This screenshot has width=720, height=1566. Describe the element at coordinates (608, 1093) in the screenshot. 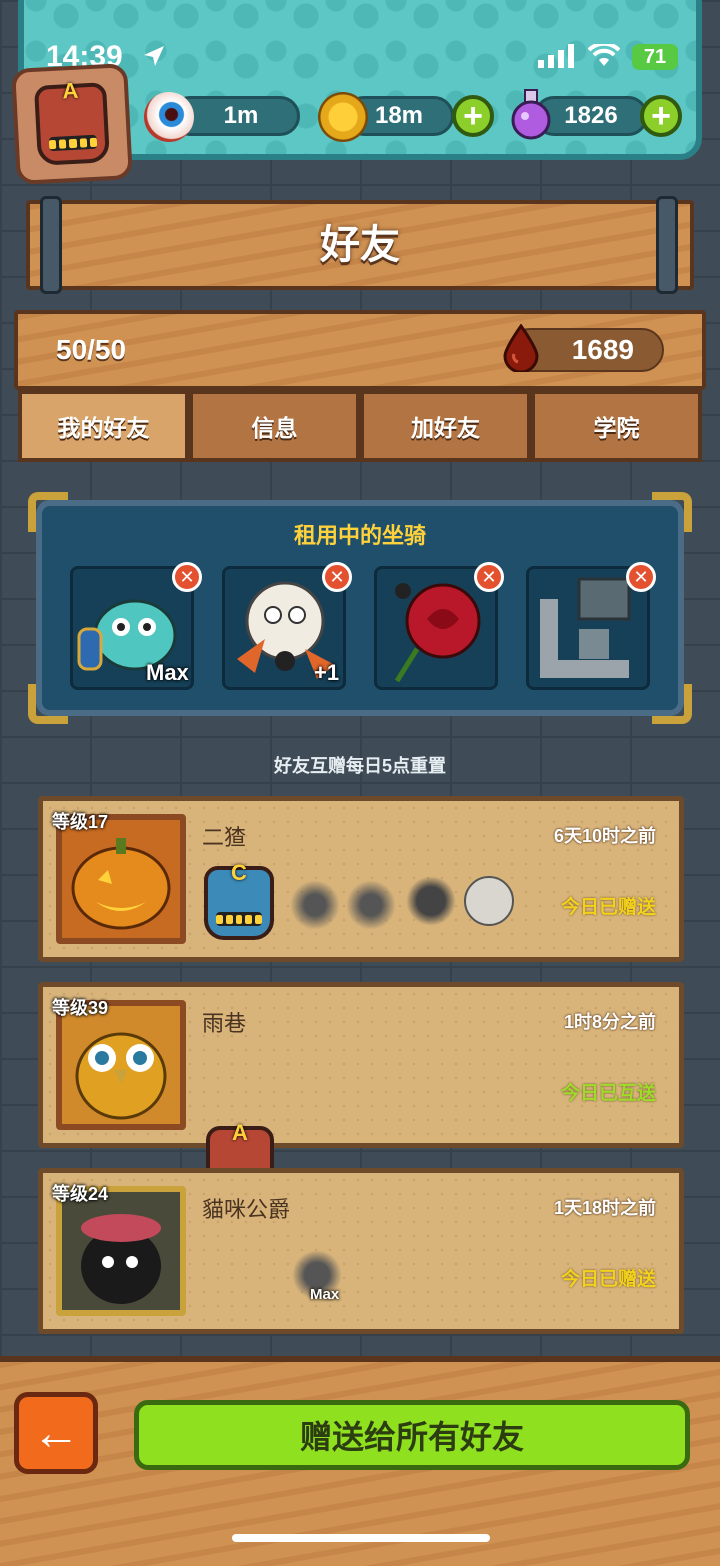

I see `gift-status: 今日已互送` at that location.